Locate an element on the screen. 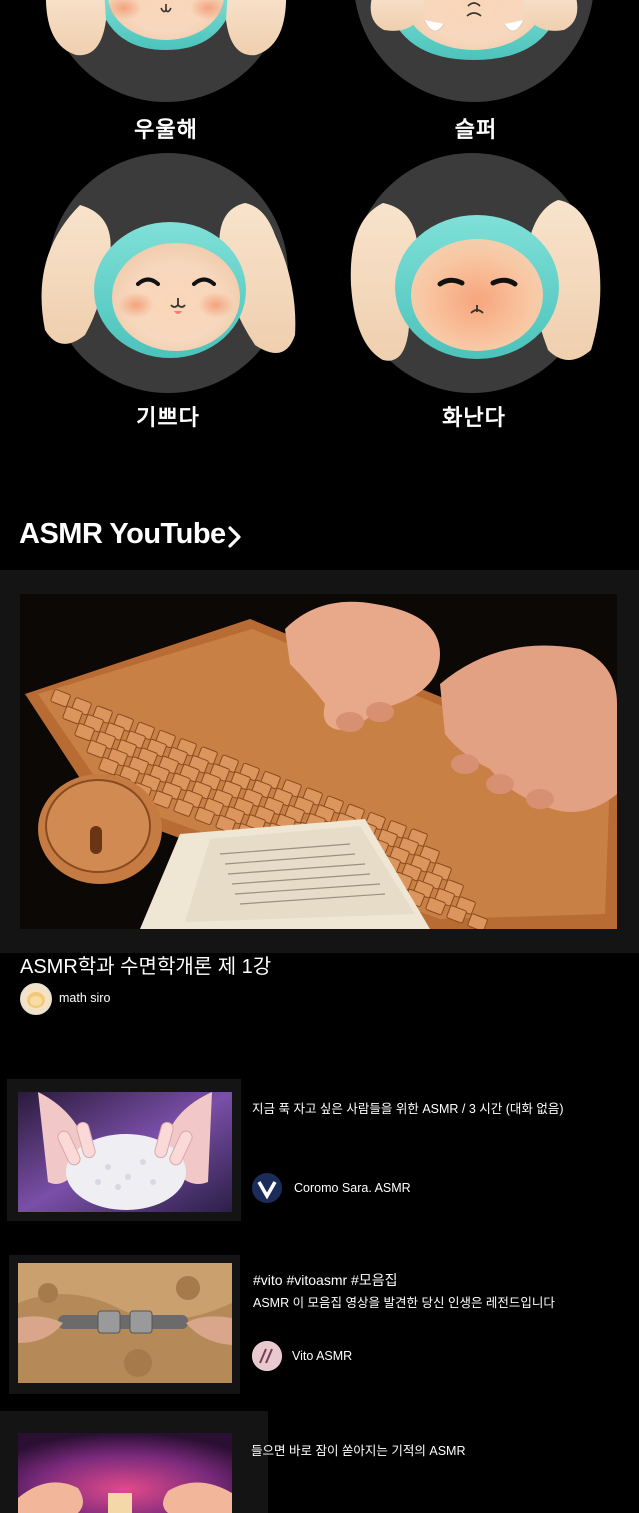  happy-bunny-icon is located at coordinates (168, 280).